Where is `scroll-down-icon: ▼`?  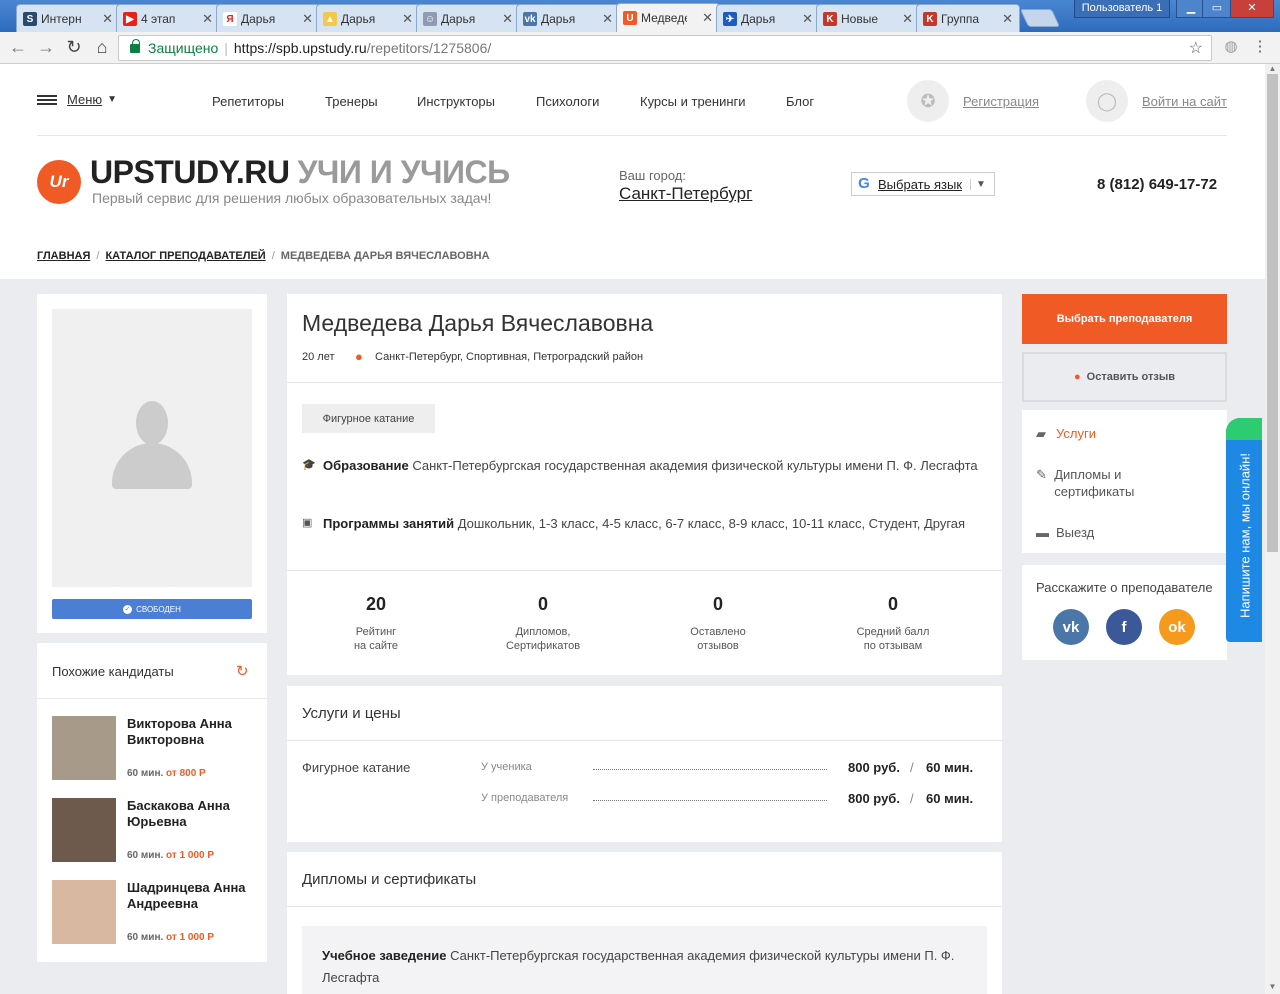 scroll-down-icon: ▼ is located at coordinates (1272, 988).